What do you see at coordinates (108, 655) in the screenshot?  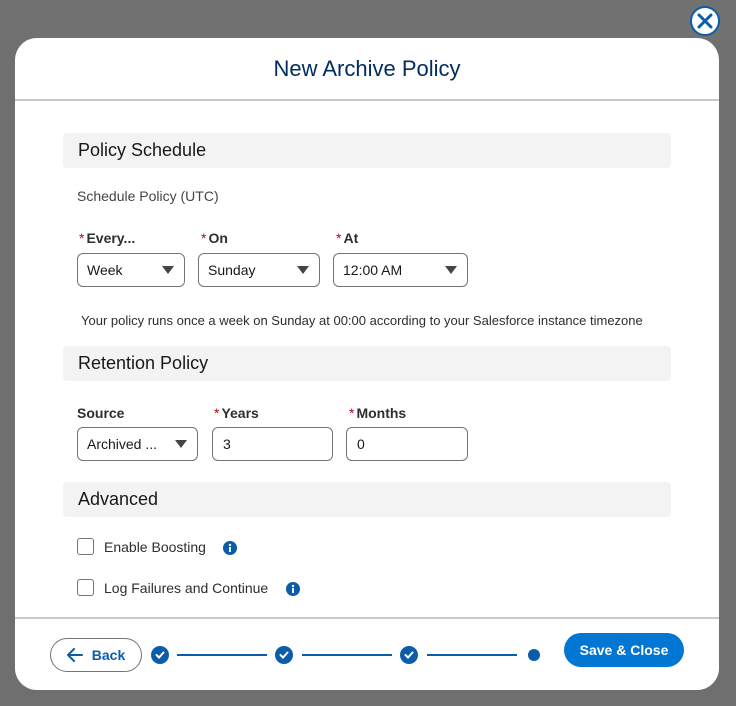 I see `back-button-label: Back` at bounding box center [108, 655].